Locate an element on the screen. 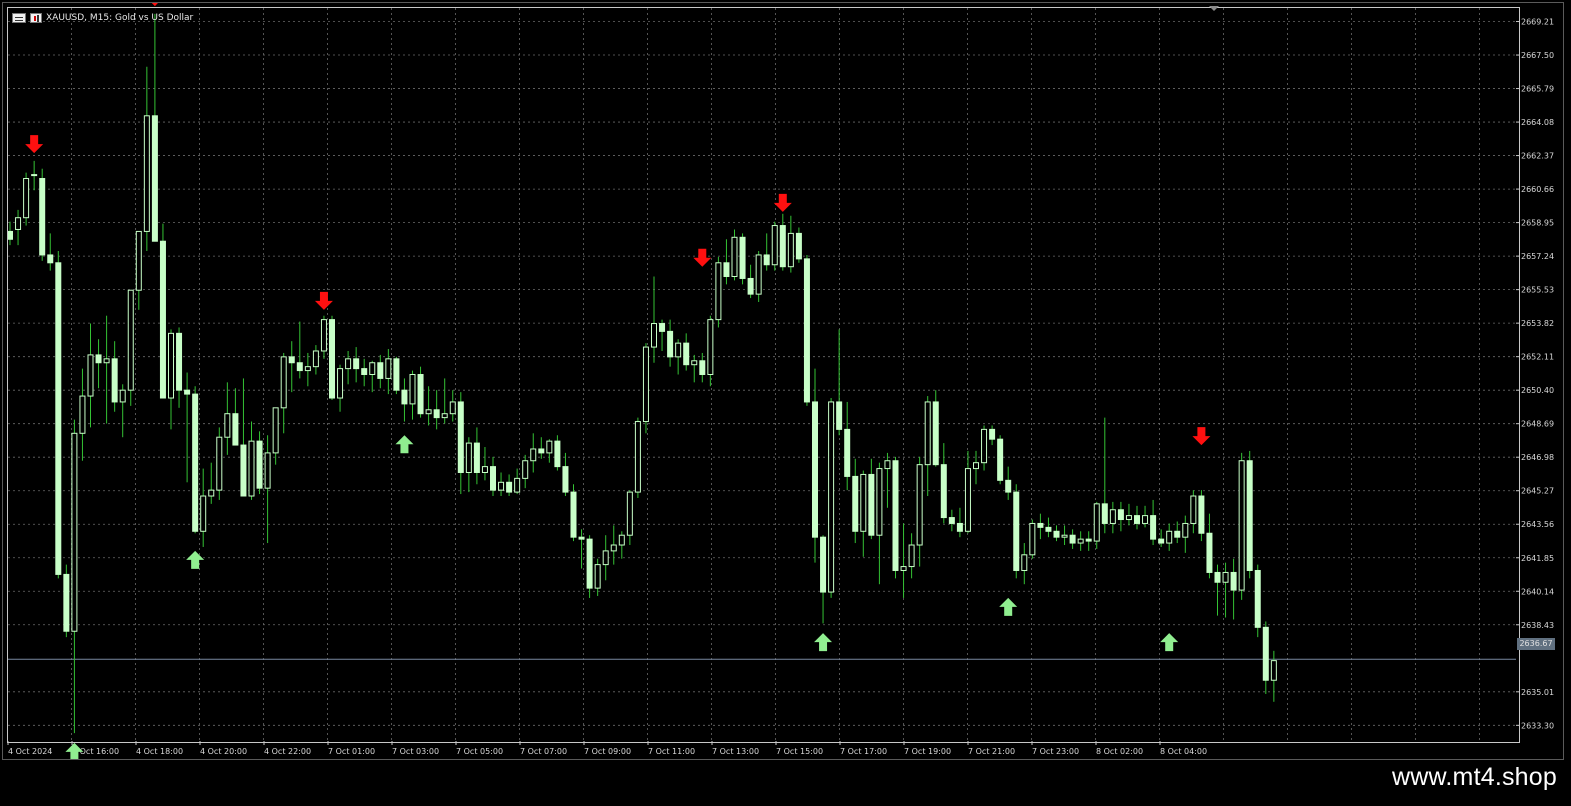 The width and height of the screenshot is (1571, 806). chart-shift-marker-icon is located at coordinates (1214, 8).